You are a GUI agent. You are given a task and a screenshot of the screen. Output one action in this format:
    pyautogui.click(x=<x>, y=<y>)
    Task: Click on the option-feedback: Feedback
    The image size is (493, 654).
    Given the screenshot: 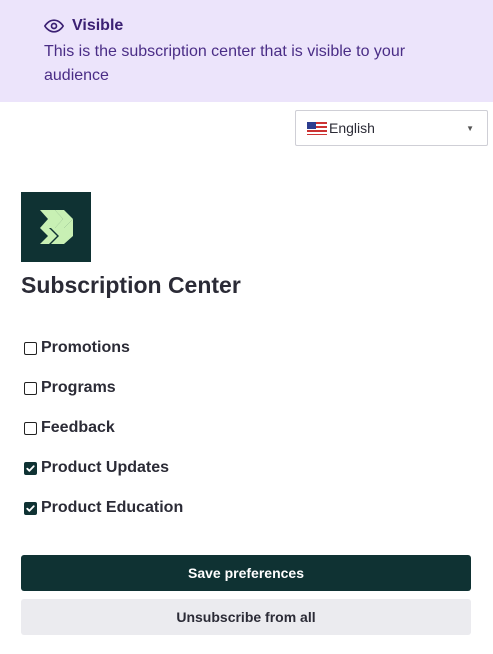 What is the action you would take?
    pyautogui.click(x=103, y=428)
    